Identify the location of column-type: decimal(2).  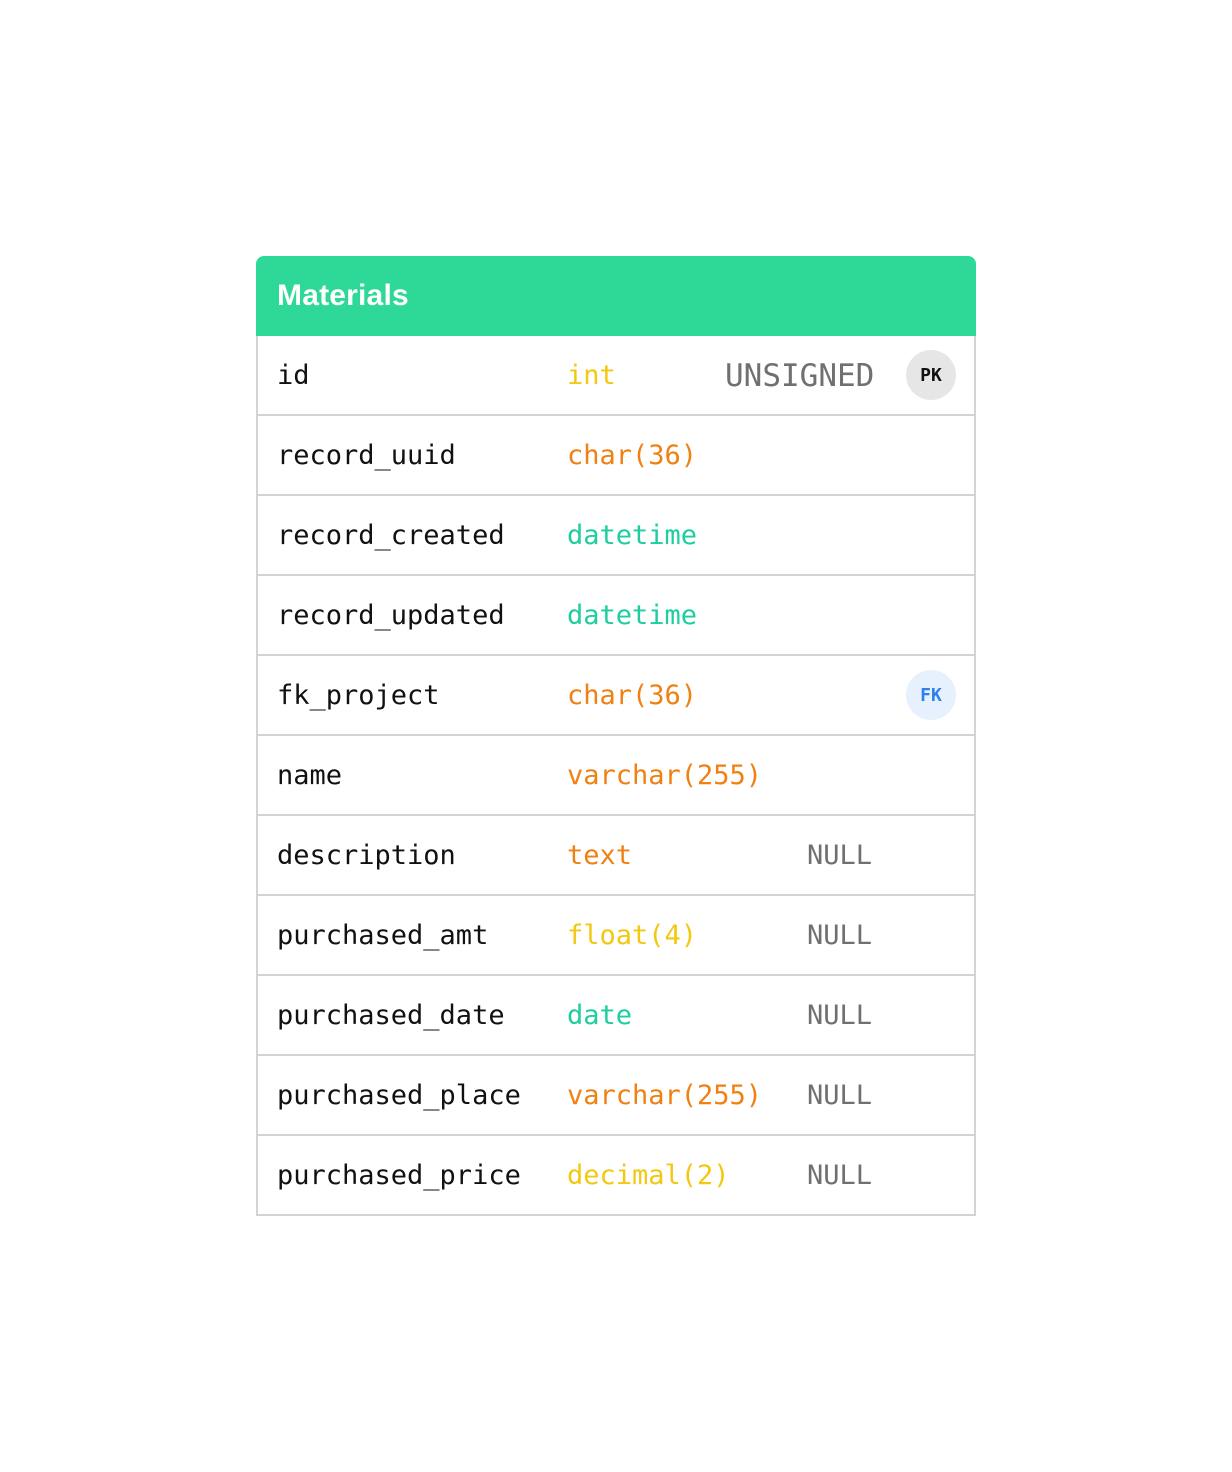
(648, 1175).